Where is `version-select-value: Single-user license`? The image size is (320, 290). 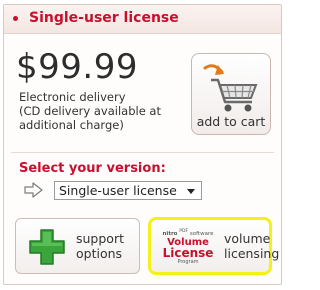
version-select-value: Single-user license is located at coordinates (118, 190).